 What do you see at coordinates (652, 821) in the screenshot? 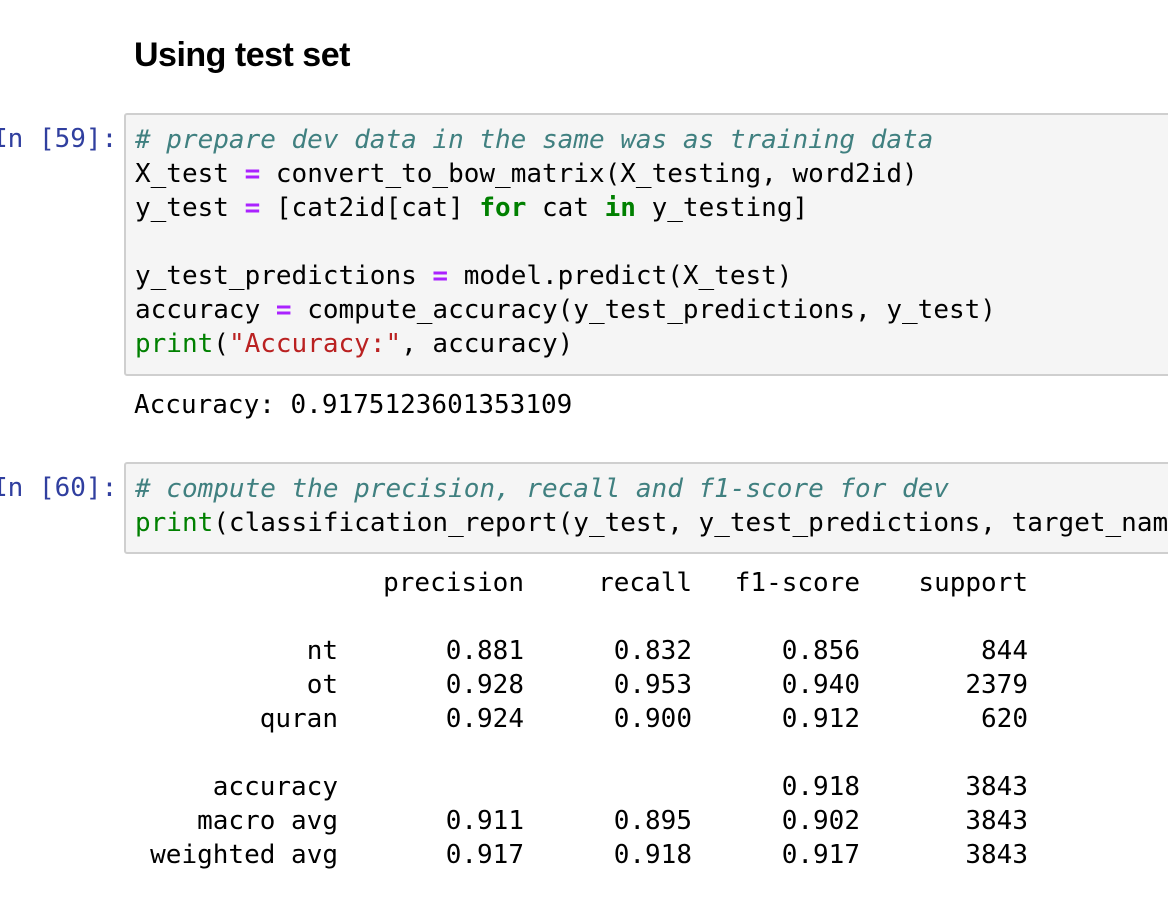
I see `report-cell: 0.895` at bounding box center [652, 821].